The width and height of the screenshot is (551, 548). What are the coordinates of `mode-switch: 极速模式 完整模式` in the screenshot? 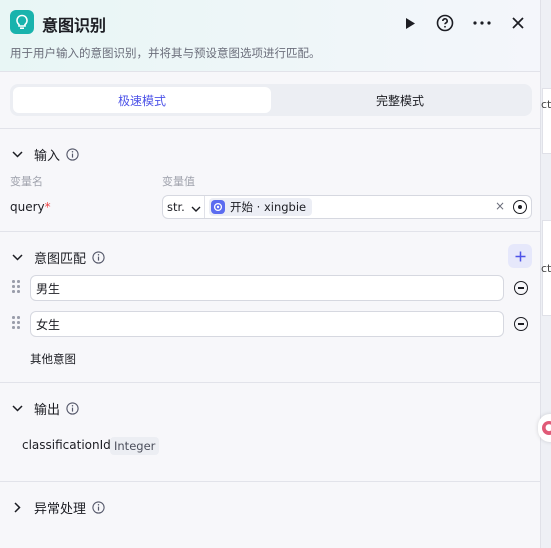 It's located at (271, 100).